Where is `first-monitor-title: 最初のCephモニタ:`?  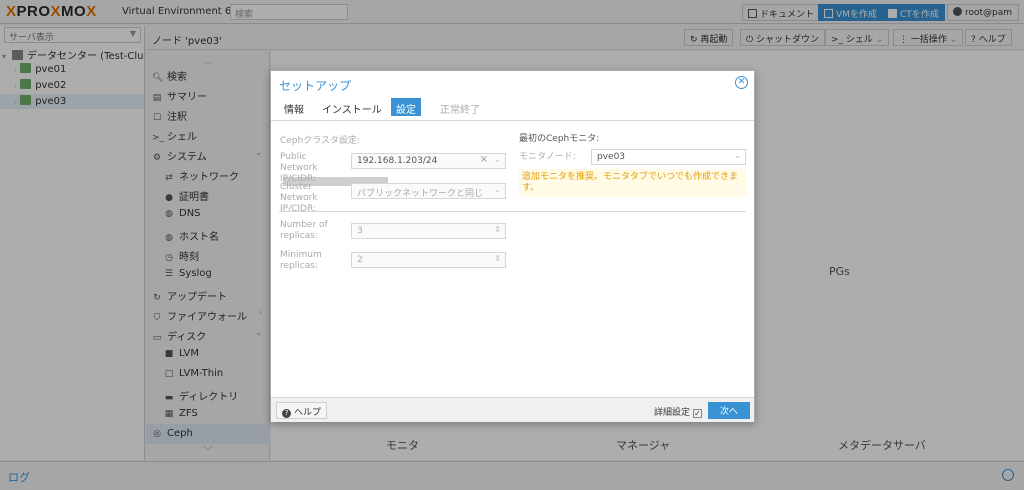
first-monitor-title: 最初のCephモニタ: is located at coordinates (559, 139).